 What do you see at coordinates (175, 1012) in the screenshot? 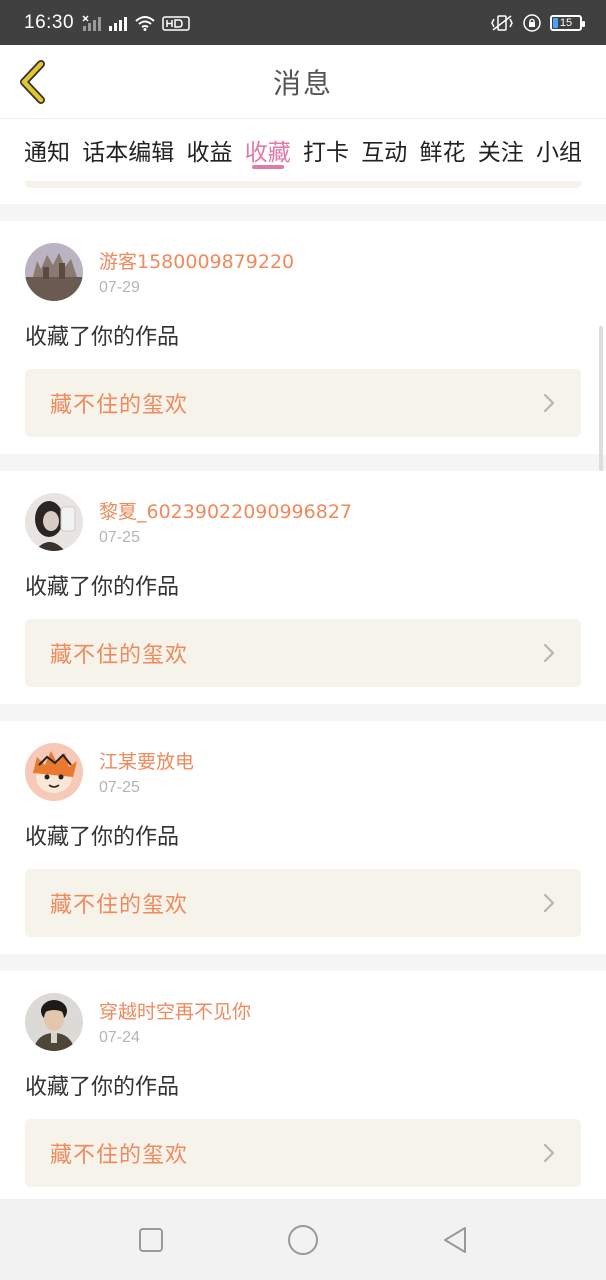
I see `username: 穿越时空再不见你` at bounding box center [175, 1012].